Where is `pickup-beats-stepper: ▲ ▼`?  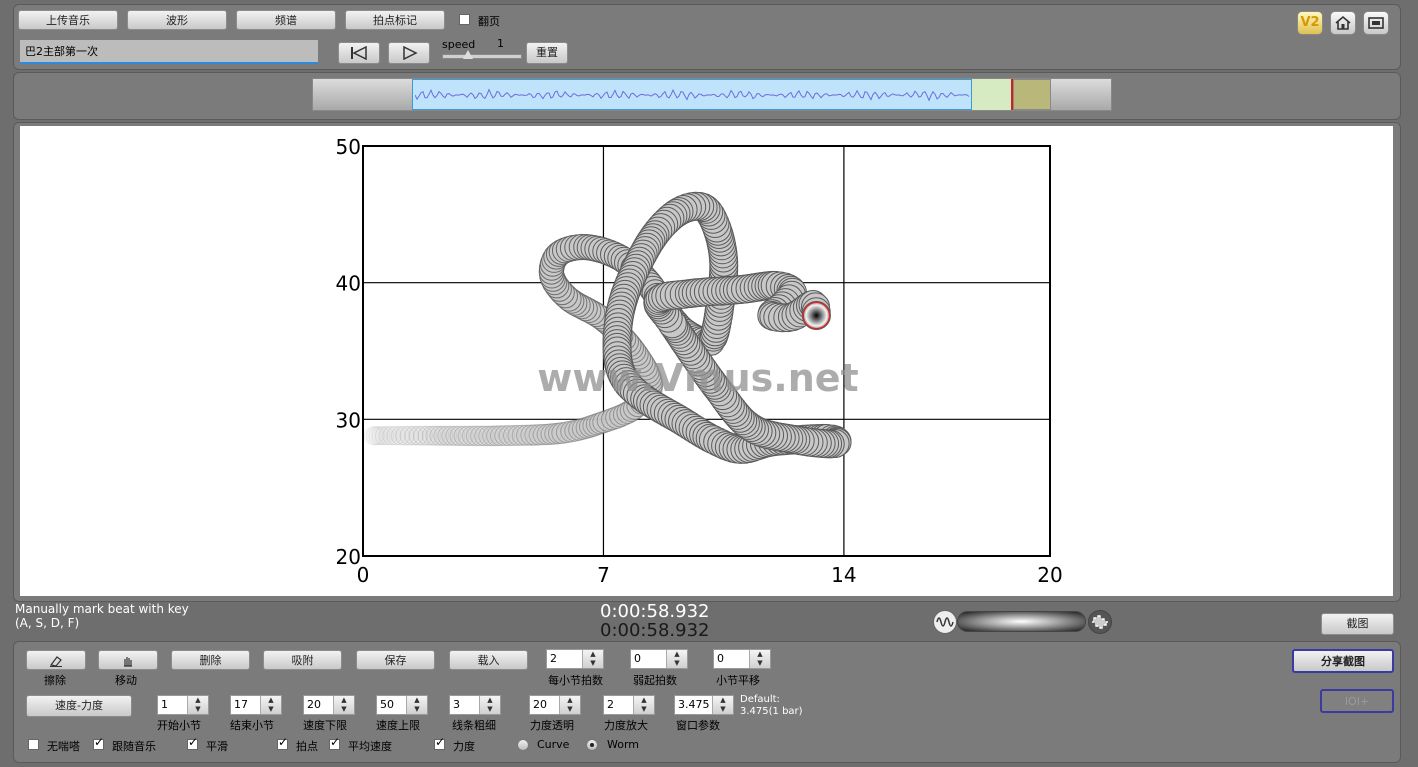 pickup-beats-stepper: ▲ ▼ is located at coordinates (676, 659).